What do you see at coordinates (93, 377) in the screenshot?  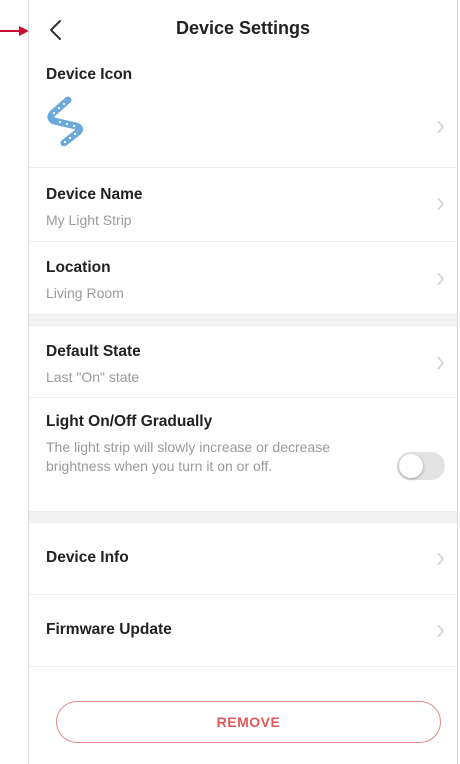 I see `default-state-value: Last "On" state` at bounding box center [93, 377].